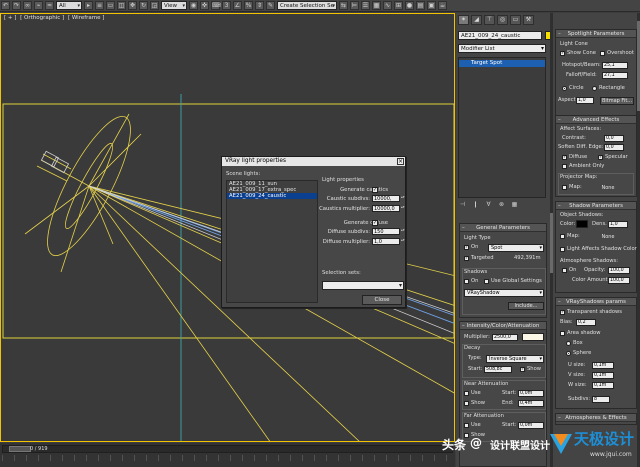  What do you see at coordinates (596, 418) in the screenshot?
I see `atmospheres-effects-title: Atmospheres & Effects` at bounding box center [596, 418].